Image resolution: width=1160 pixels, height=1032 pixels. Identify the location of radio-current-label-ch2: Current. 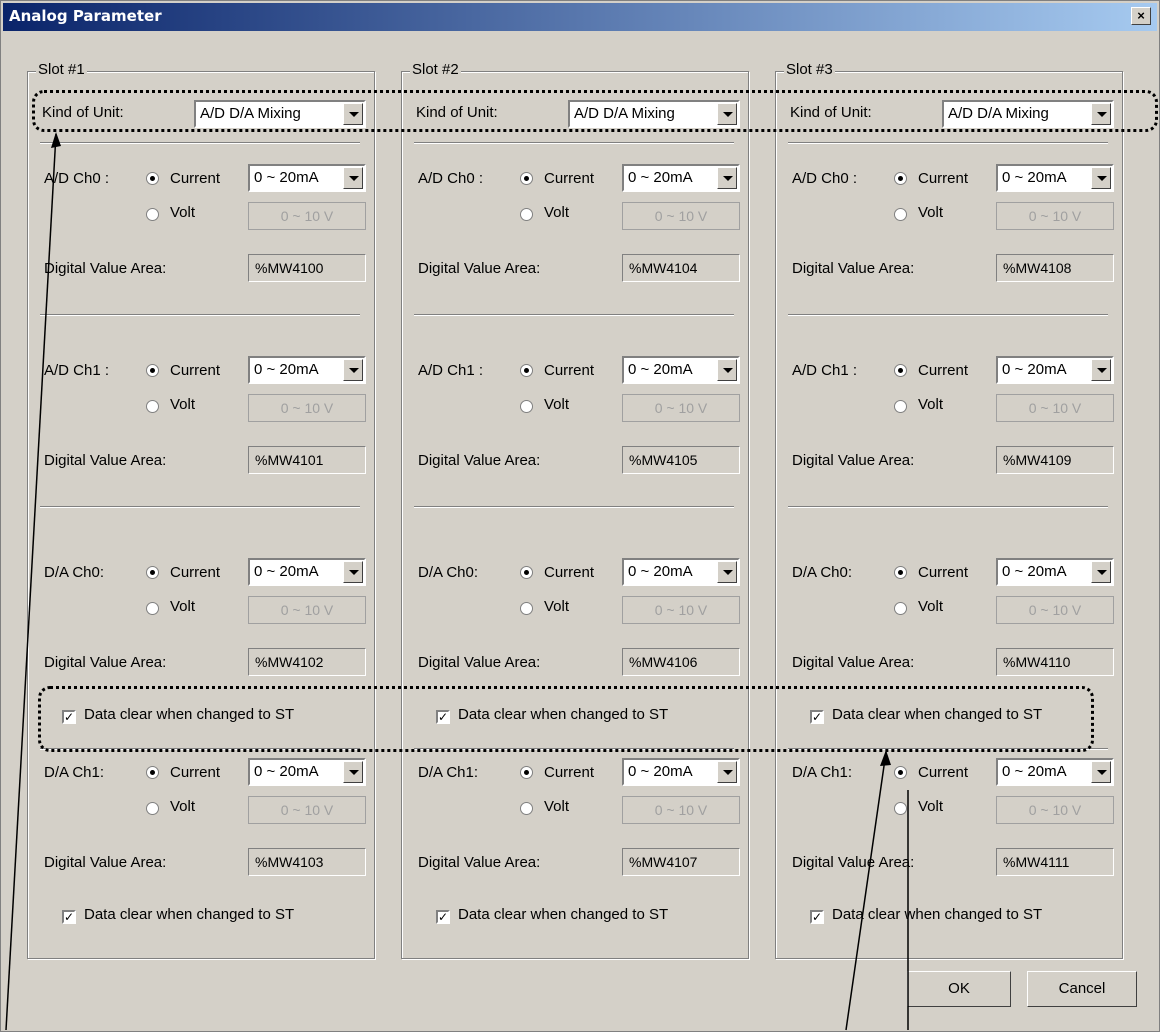
(569, 572).